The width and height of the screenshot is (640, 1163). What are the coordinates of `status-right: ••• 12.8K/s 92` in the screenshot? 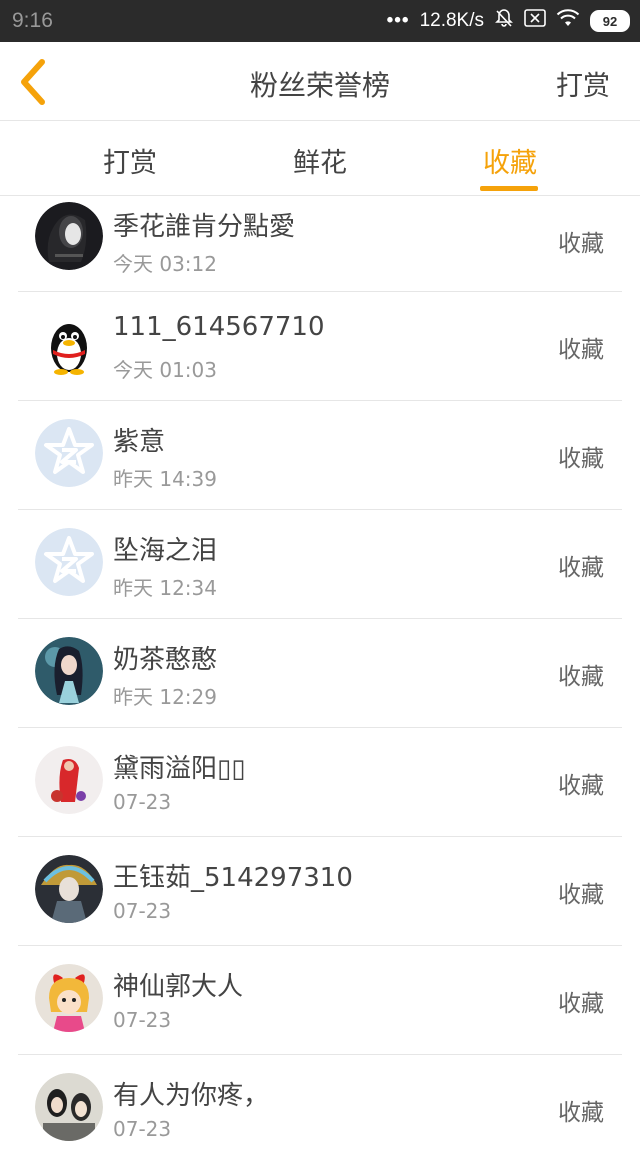 It's located at (508, 21).